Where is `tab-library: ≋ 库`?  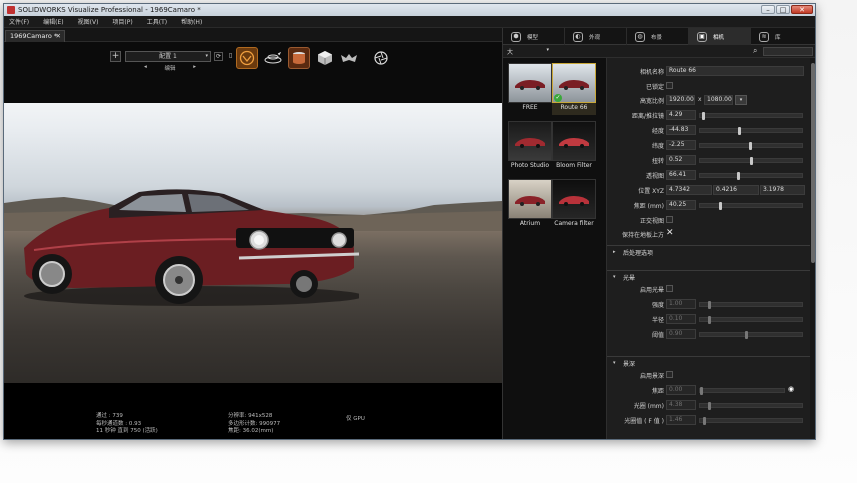
tab-library: ≋ 库 is located at coordinates (783, 36).